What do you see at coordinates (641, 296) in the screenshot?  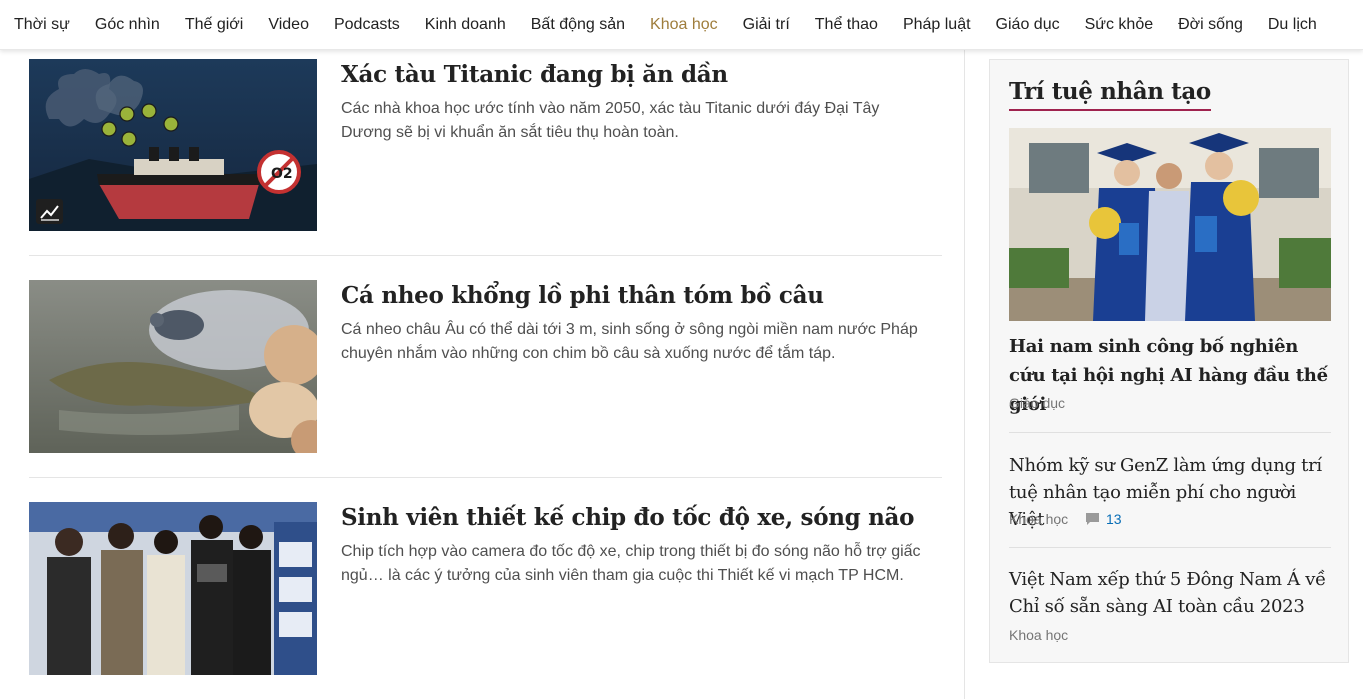 I see `article-title: Cá nheo khổng lồ phi thân tóm bồ câu` at bounding box center [641, 296].